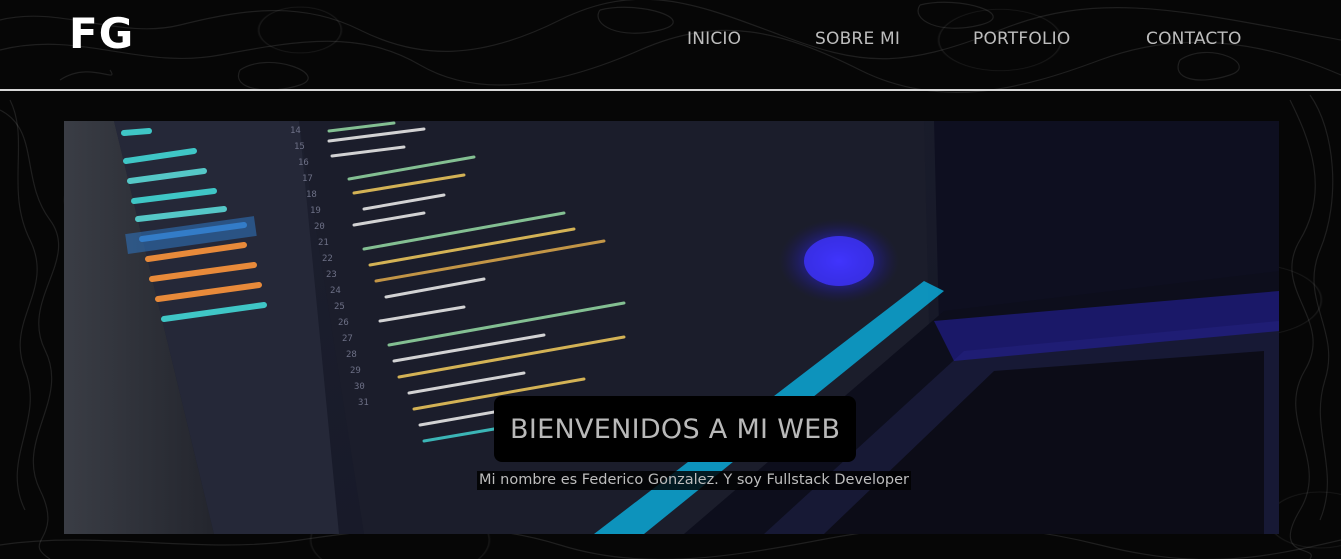 This screenshot has height=559, width=1341. What do you see at coordinates (319, 227) in the screenshot?
I see `svg-text: 20` at bounding box center [319, 227].